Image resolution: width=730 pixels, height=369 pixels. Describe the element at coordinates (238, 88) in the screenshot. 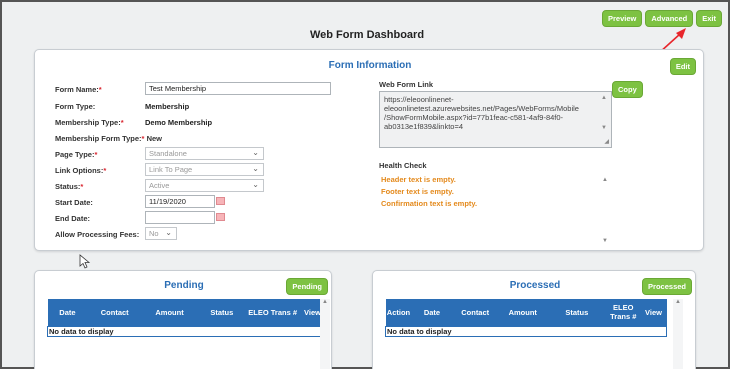

I see `form-name-input: Test Membership` at that location.